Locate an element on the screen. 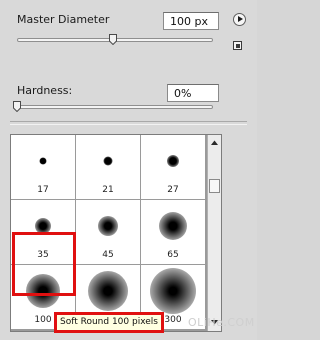 The image size is (320, 340). create-preset-icon is located at coordinates (237, 45).